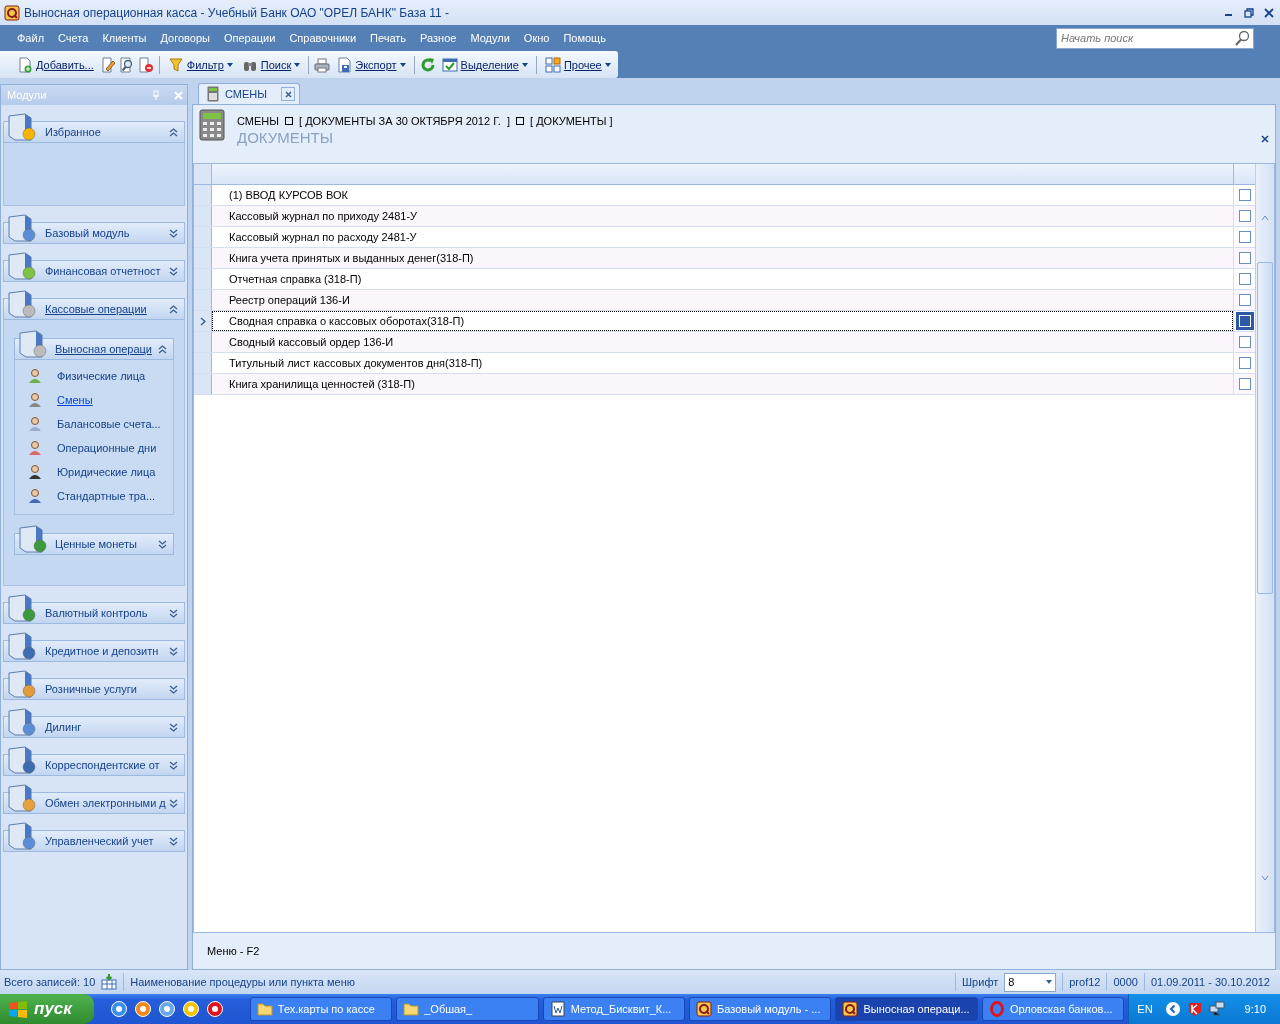 The image size is (1280, 1024). I want to click on table-download-icon, so click(109, 982).